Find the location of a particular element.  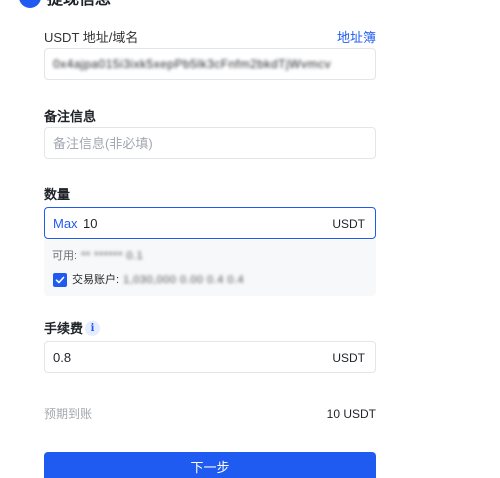

step-number-icon is located at coordinates (30, 4).